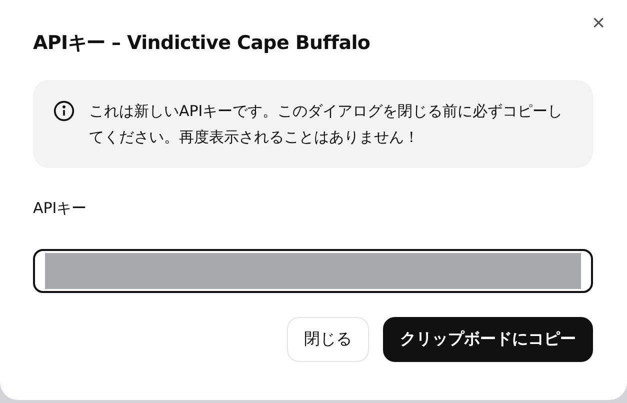 The image size is (627, 403). I want to click on info-icon, so click(64, 111).